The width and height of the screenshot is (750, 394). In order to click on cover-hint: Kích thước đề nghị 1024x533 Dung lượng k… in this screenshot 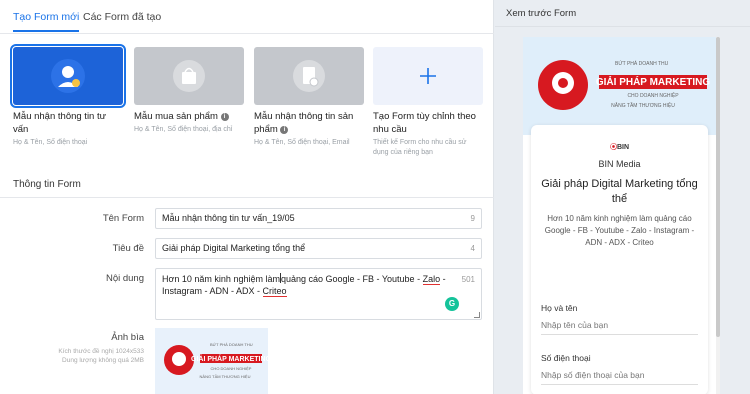, I will do `click(82, 356)`.